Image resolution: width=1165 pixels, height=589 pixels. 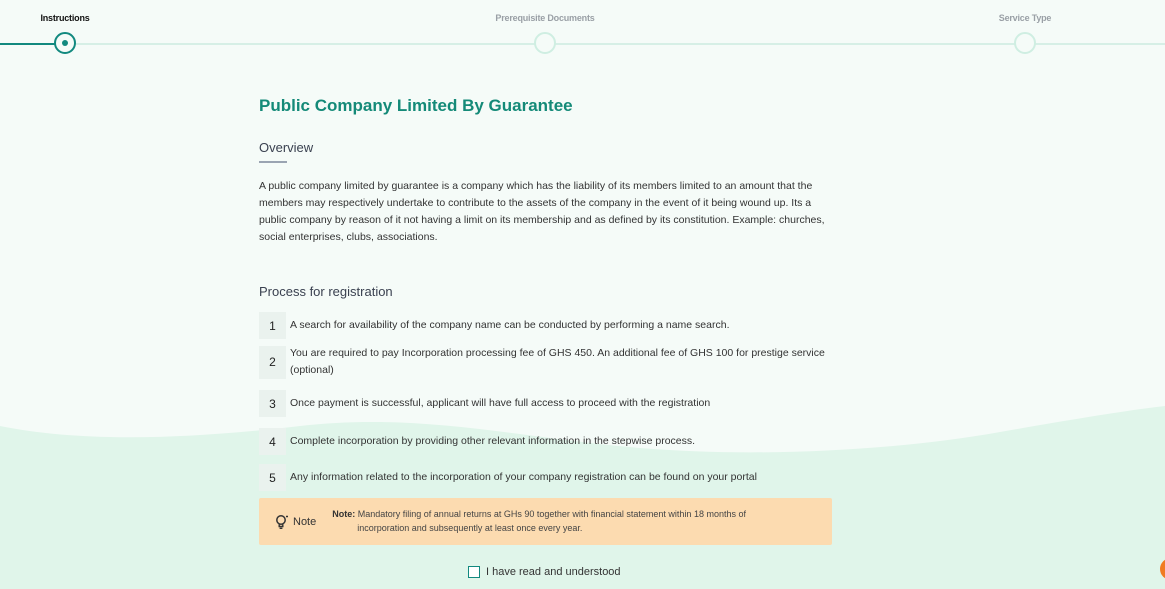 What do you see at coordinates (65, 43) in the screenshot?
I see `step-marker-instructions` at bounding box center [65, 43].